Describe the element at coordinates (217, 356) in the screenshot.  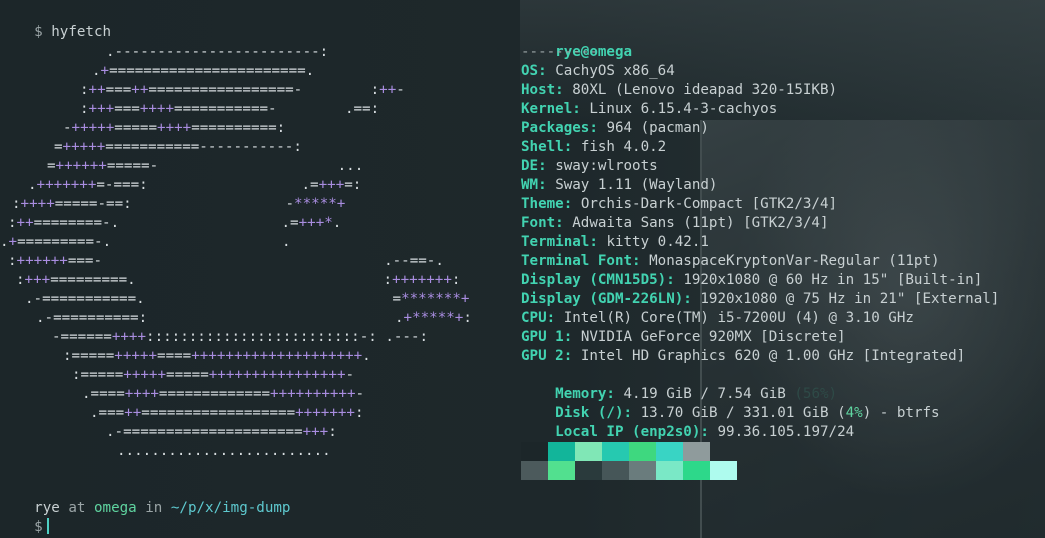
I see `ascii-logo-line: :=====+++++====++++++++++++++++++++.` at that location.